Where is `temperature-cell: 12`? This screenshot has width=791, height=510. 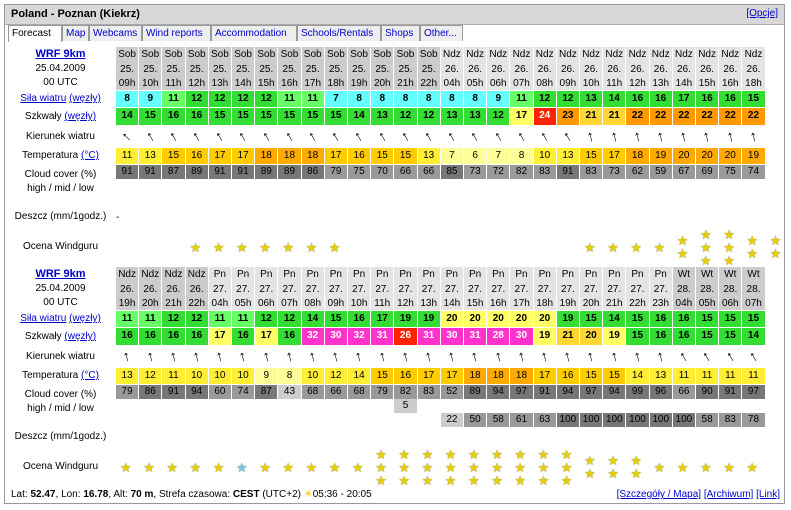
temperature-cell: 12 is located at coordinates (150, 376).